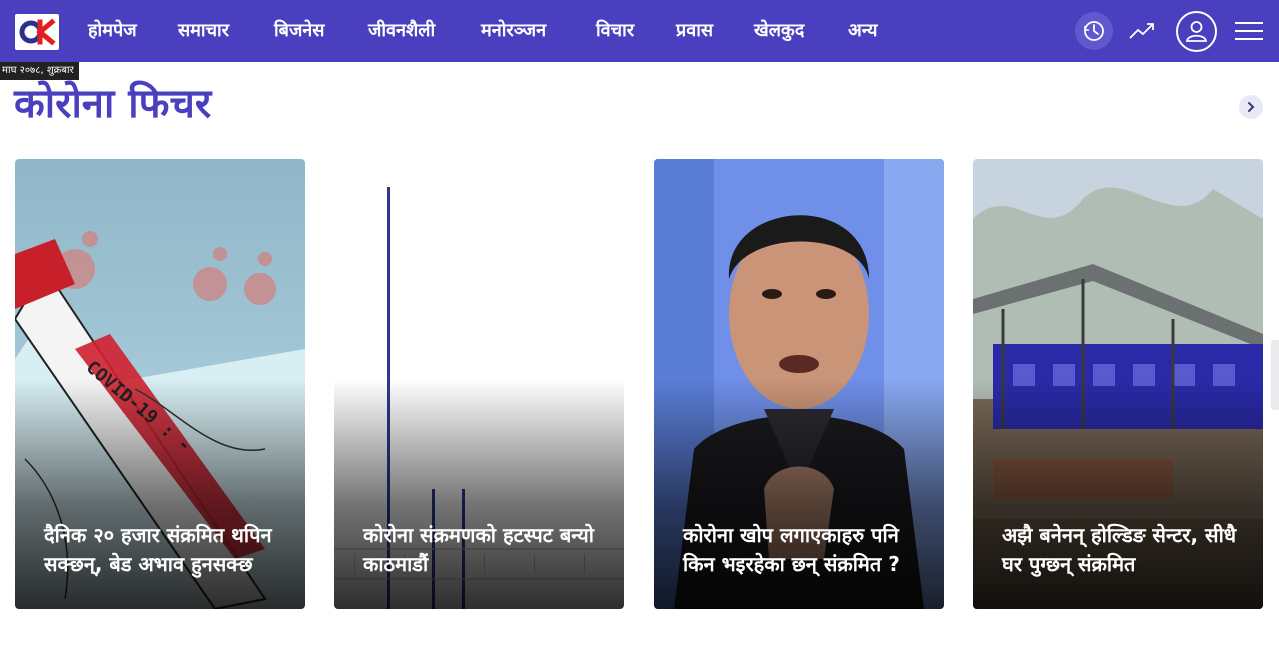  What do you see at coordinates (112, 31) in the screenshot?
I see `nav-item-home: होमपेज` at bounding box center [112, 31].